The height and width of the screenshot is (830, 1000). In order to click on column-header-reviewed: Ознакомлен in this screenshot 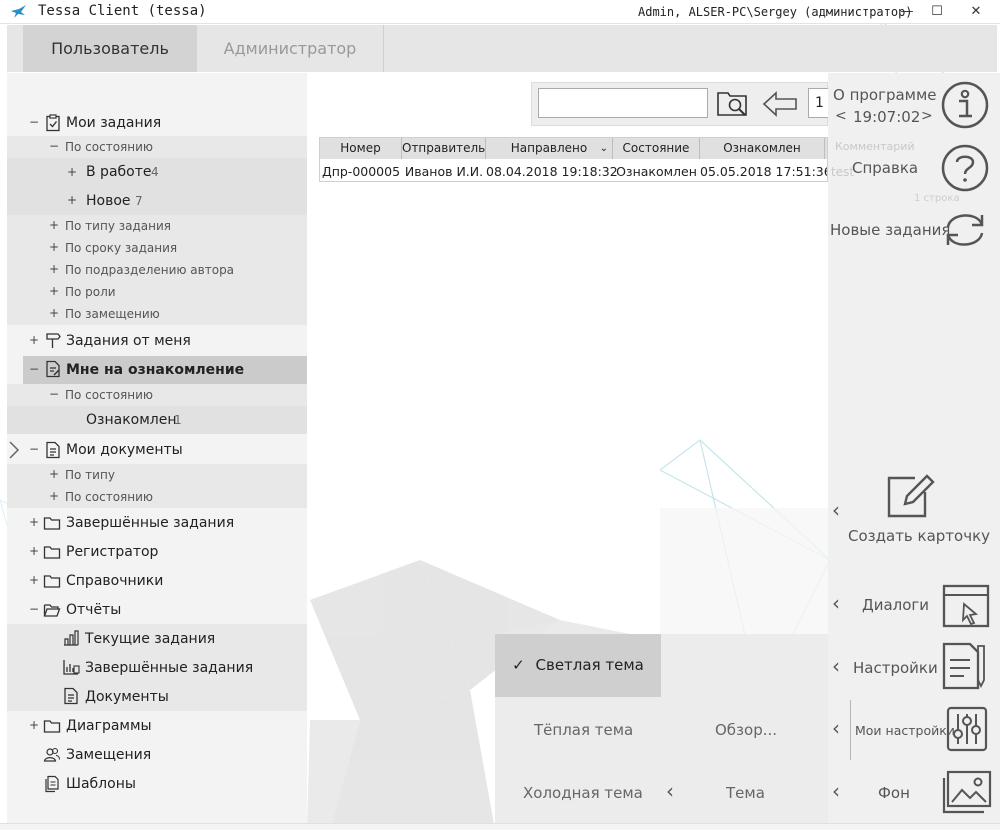, I will do `click(762, 148)`.